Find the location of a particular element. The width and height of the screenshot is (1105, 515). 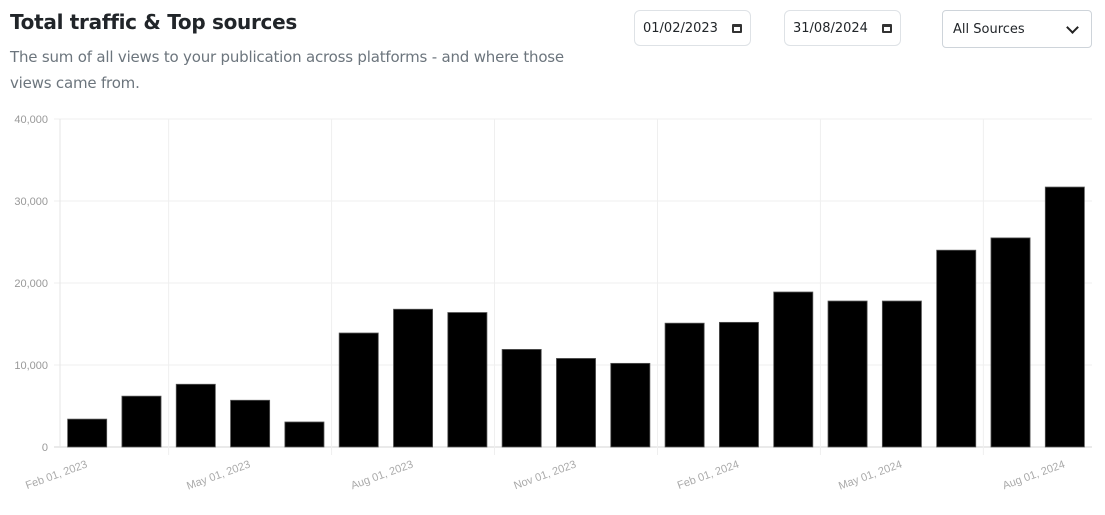

chevron-down-icon is located at coordinates (1072, 27).